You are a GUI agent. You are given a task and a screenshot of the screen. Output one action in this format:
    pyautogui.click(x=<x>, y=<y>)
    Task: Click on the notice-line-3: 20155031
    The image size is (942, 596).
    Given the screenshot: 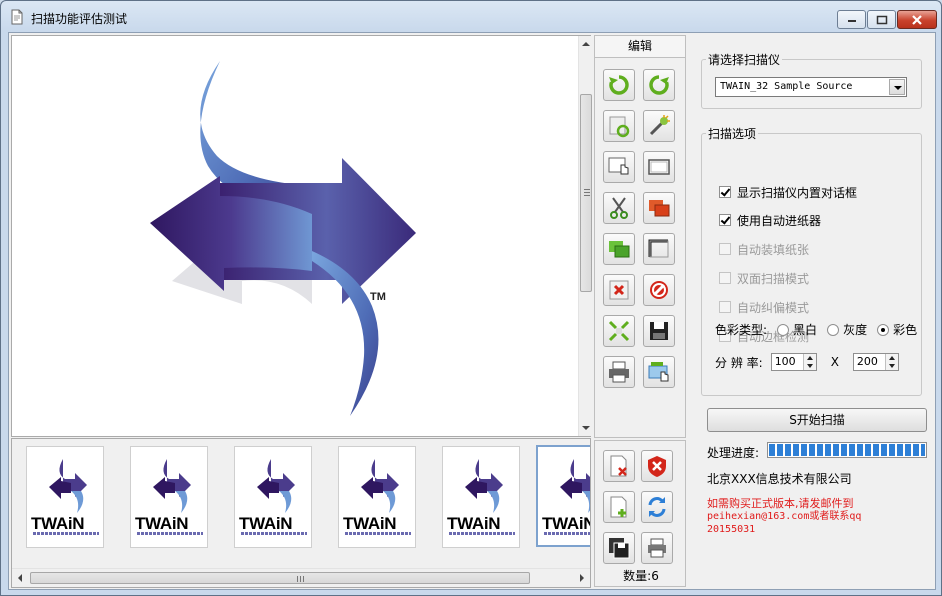 What is the action you would take?
    pyautogui.click(x=731, y=529)
    